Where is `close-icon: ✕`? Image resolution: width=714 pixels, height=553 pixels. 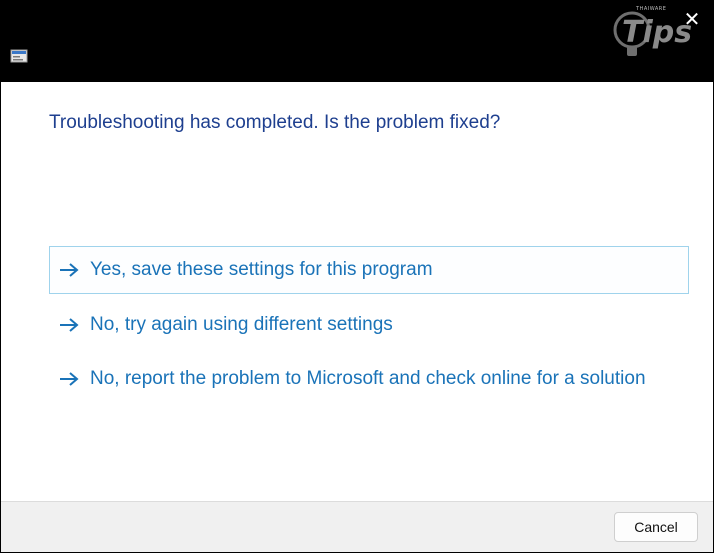 close-icon: ✕ is located at coordinates (692, 19).